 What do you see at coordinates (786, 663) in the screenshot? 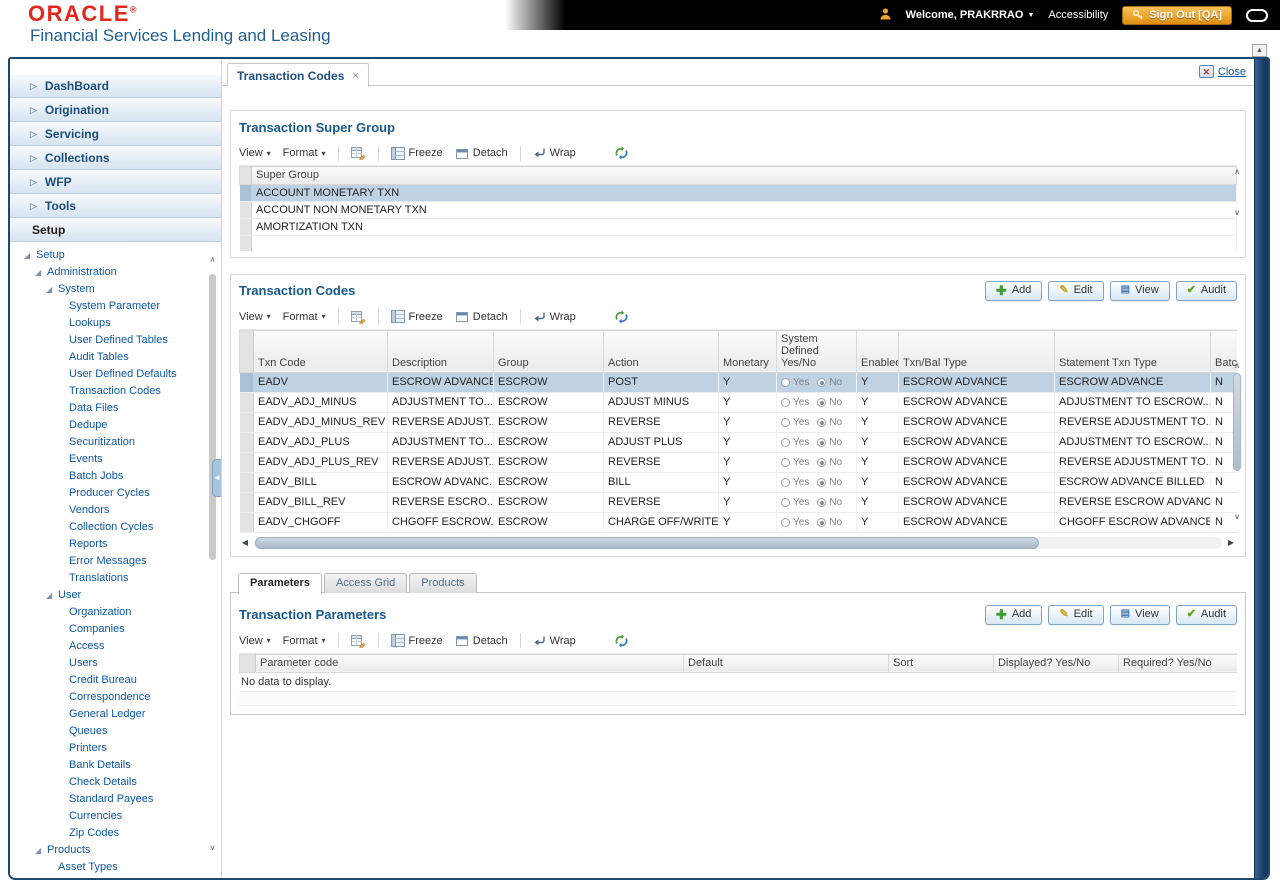
I see `column-header-default: Default` at bounding box center [786, 663].